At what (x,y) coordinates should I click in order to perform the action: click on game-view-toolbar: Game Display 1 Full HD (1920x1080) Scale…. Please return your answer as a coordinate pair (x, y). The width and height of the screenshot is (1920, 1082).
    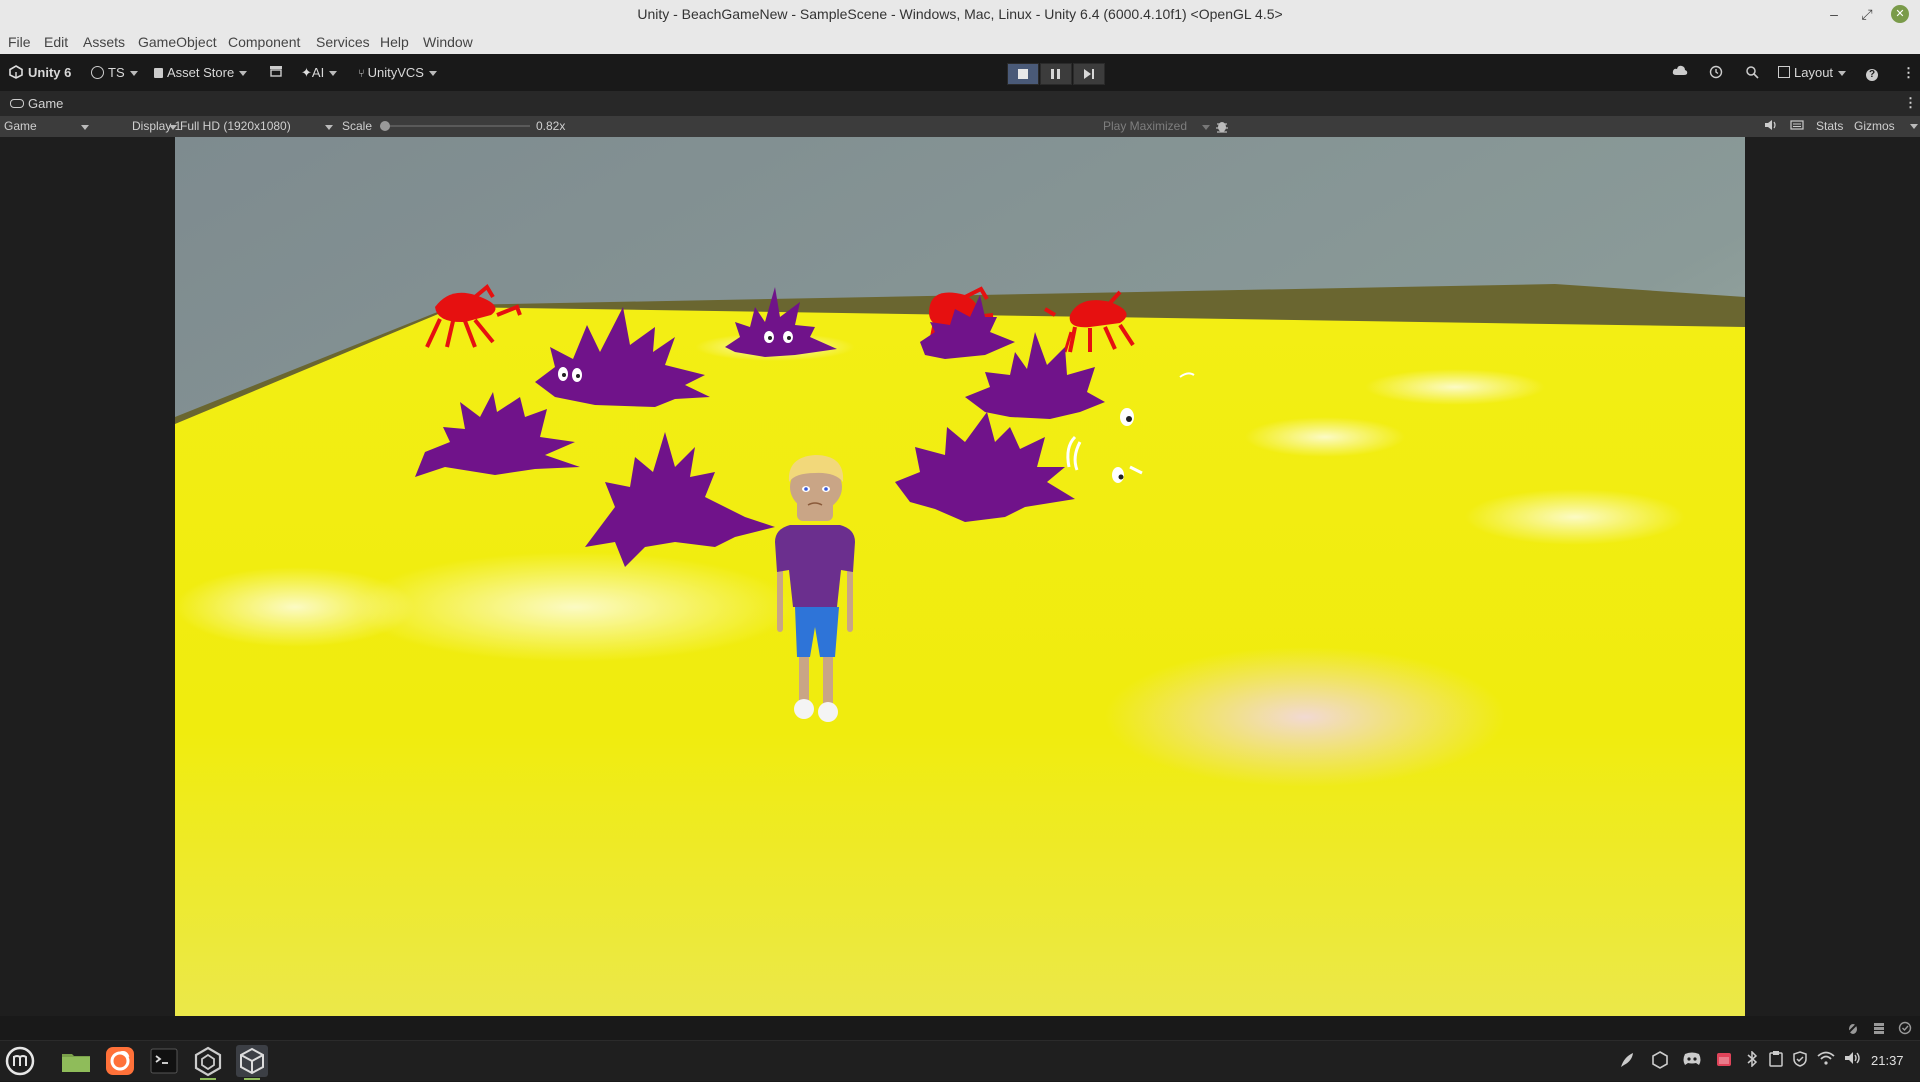
    Looking at the image, I should click on (960, 127).